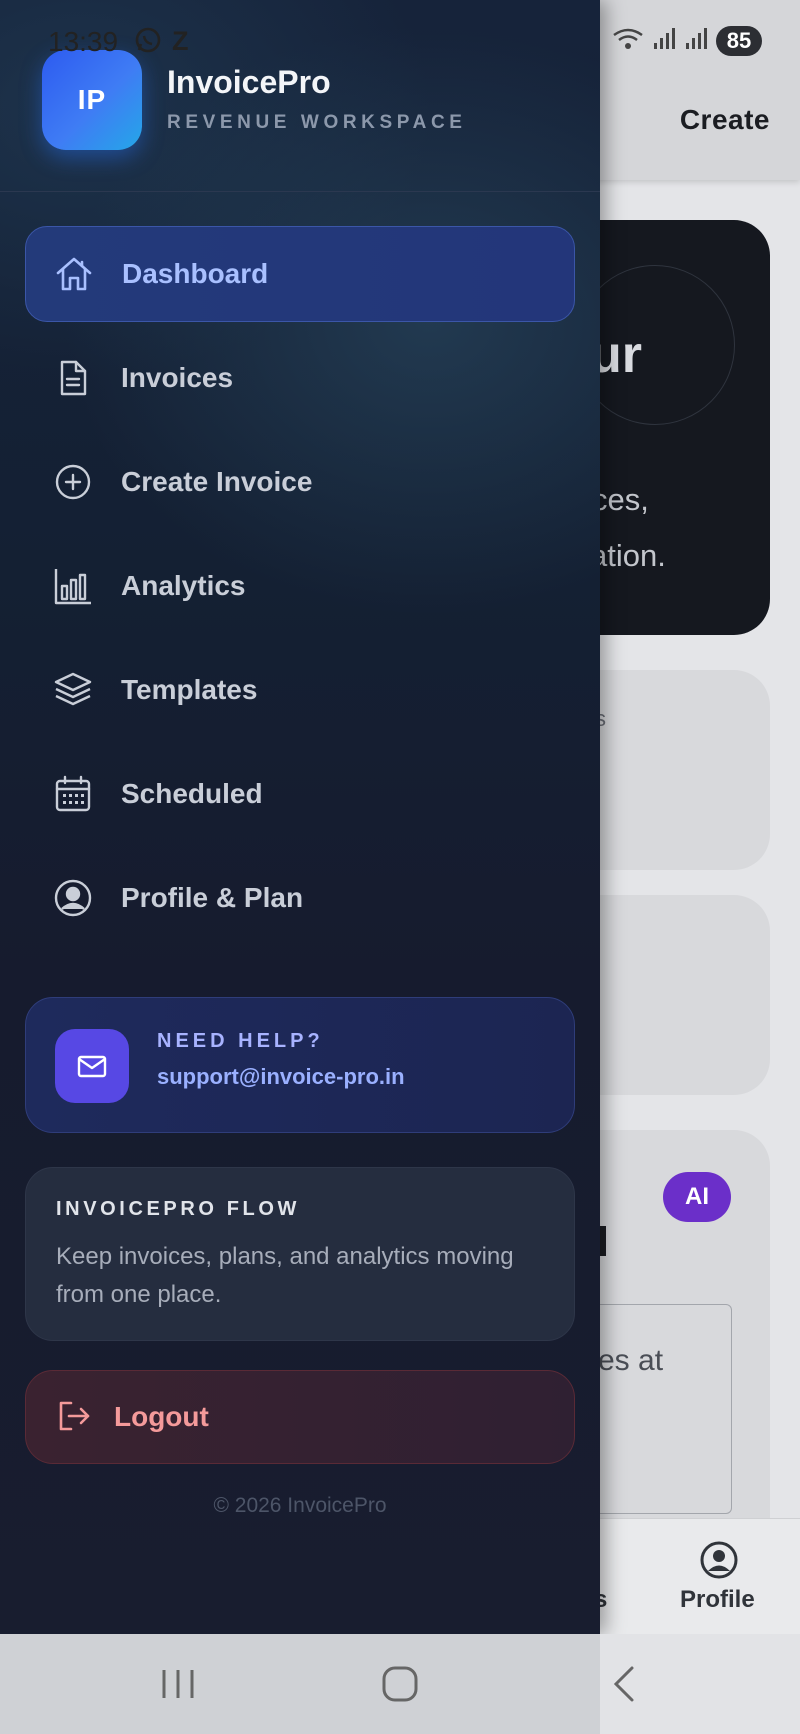 This screenshot has width=800, height=1734. Describe the element at coordinates (620, 499) in the screenshot. I see `hero-text-line1: ces,` at that location.